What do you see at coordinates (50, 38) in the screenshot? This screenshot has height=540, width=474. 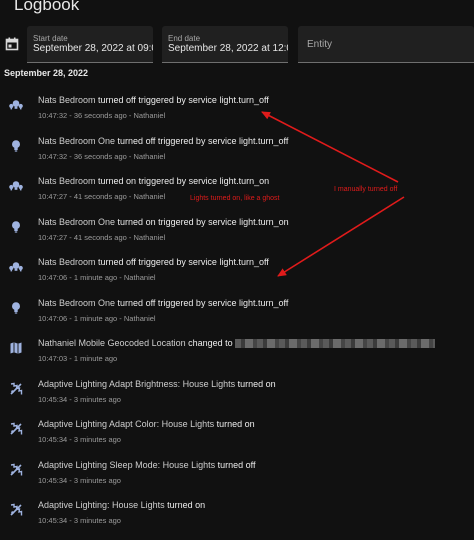 I see `start-date-label: Start date` at bounding box center [50, 38].